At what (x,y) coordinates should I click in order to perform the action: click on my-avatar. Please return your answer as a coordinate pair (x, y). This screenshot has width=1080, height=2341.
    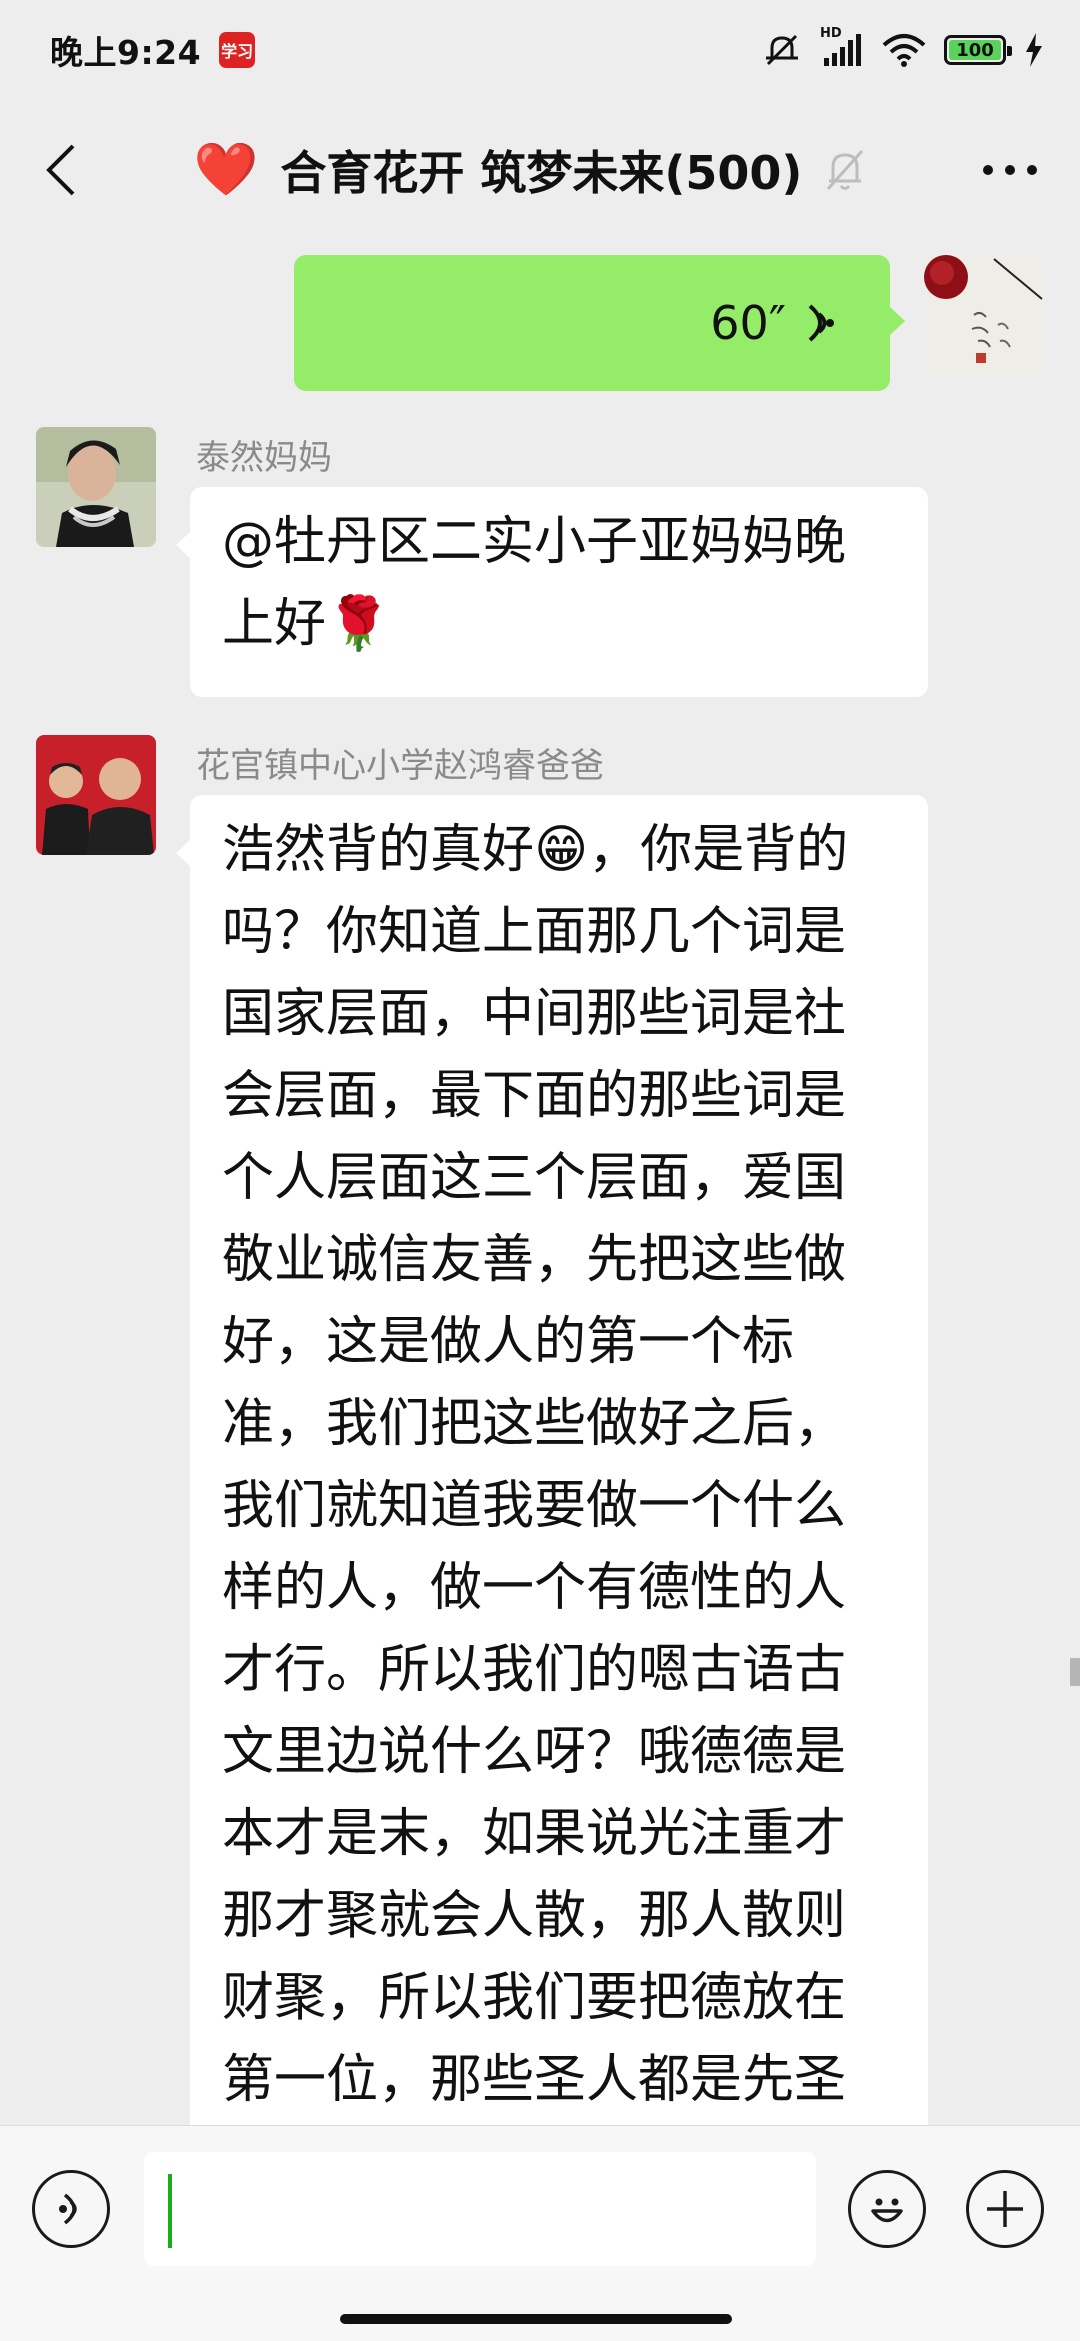
    Looking at the image, I should click on (984, 315).